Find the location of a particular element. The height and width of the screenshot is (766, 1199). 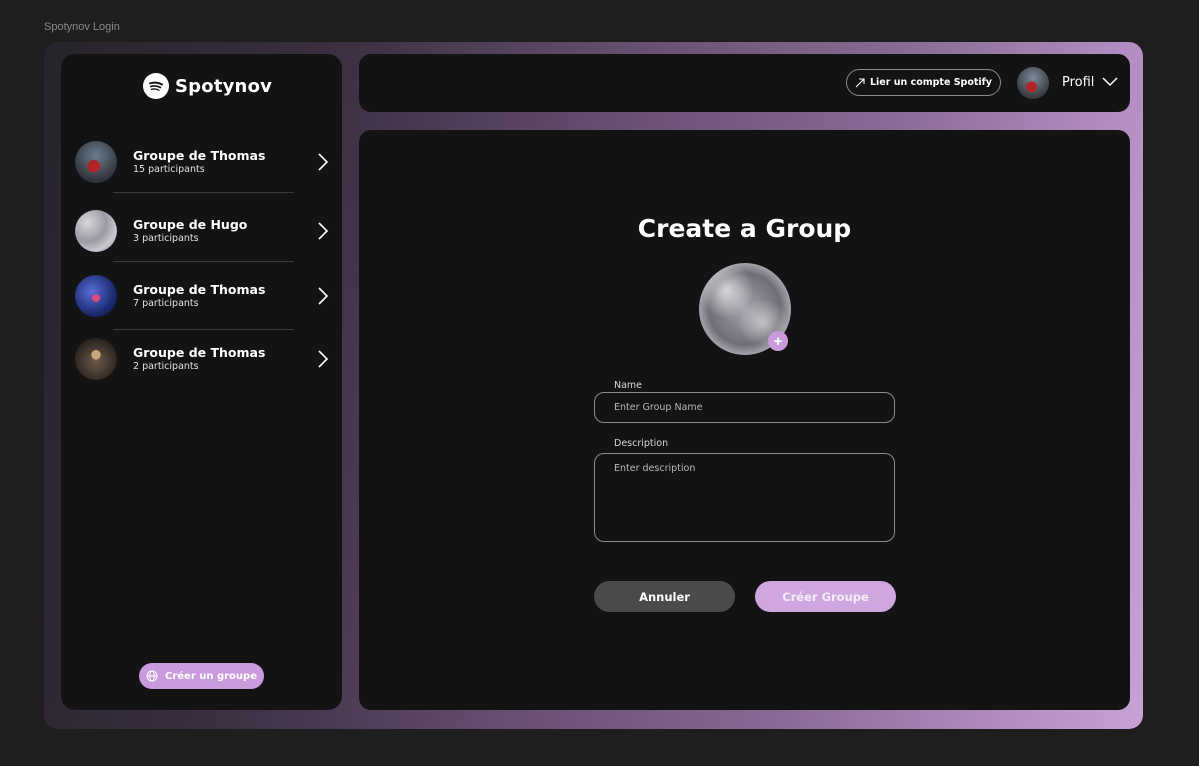

link-spotify-button: Lier un compte Spotify is located at coordinates (923, 82).